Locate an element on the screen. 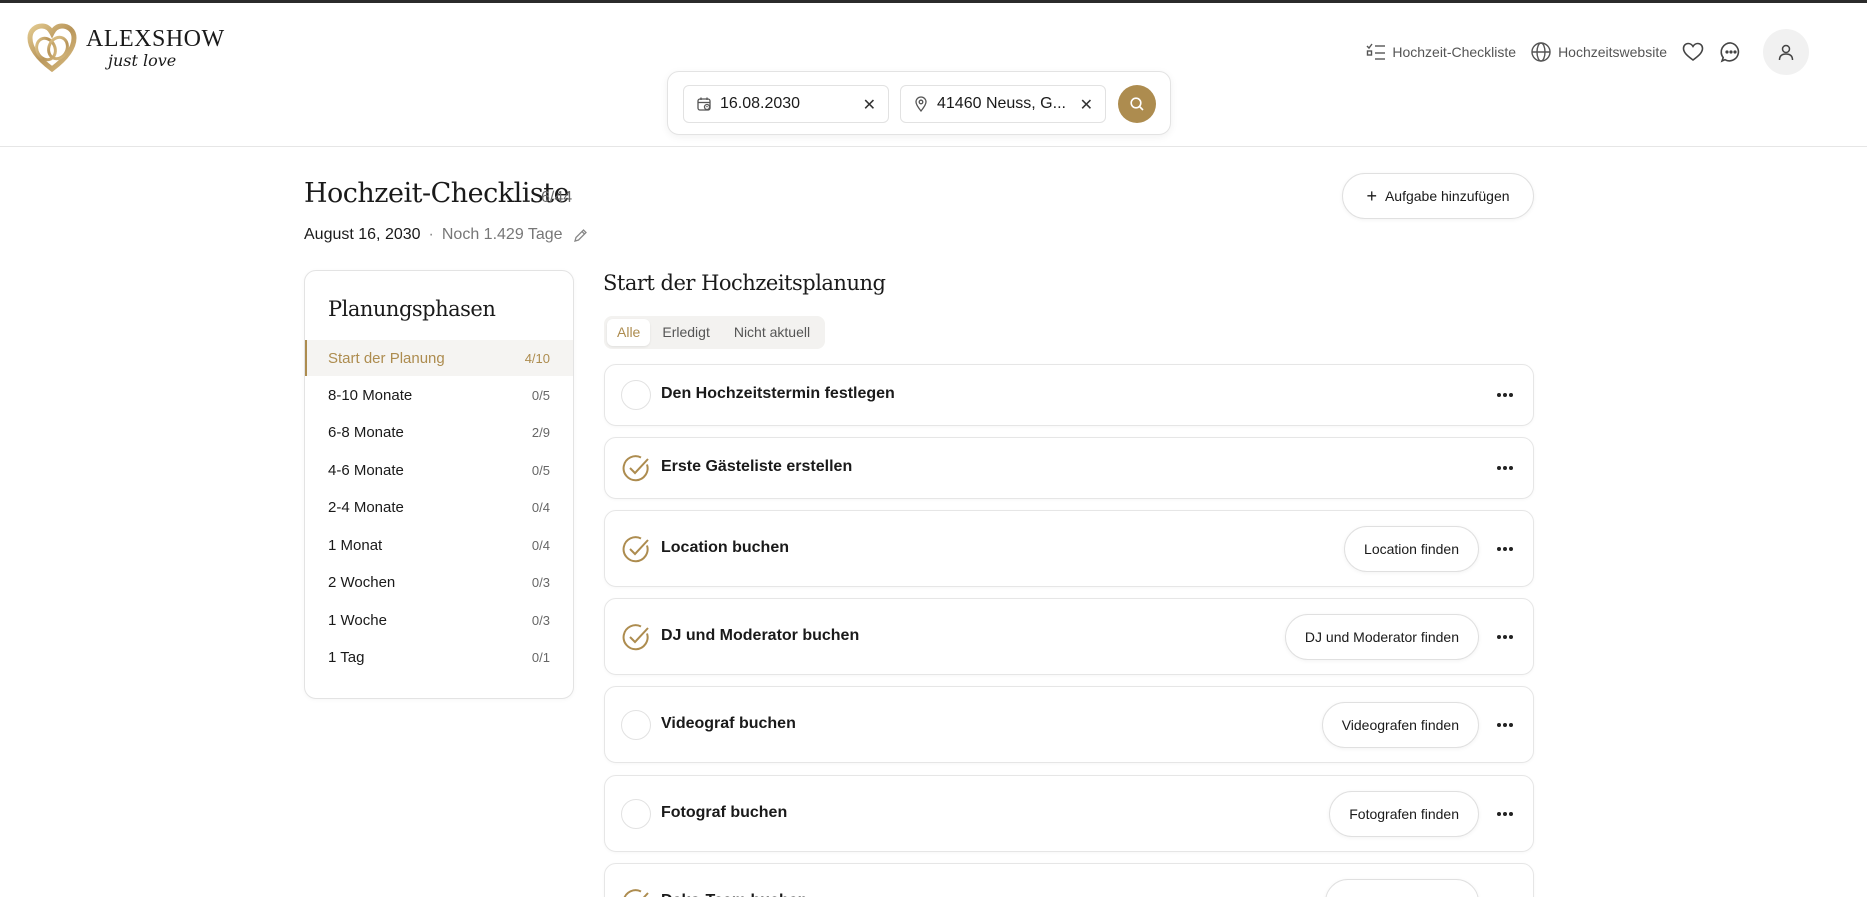  calendar-icon is located at coordinates (704, 104).